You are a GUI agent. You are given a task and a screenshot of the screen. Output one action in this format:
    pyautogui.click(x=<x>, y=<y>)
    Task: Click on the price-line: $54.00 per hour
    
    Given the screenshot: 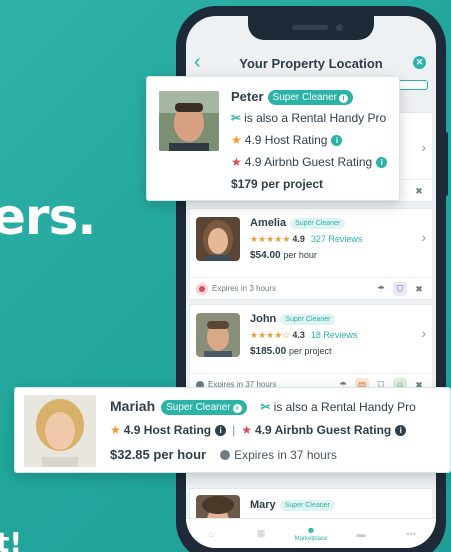 What is the action you would take?
    pyautogui.click(x=283, y=255)
    